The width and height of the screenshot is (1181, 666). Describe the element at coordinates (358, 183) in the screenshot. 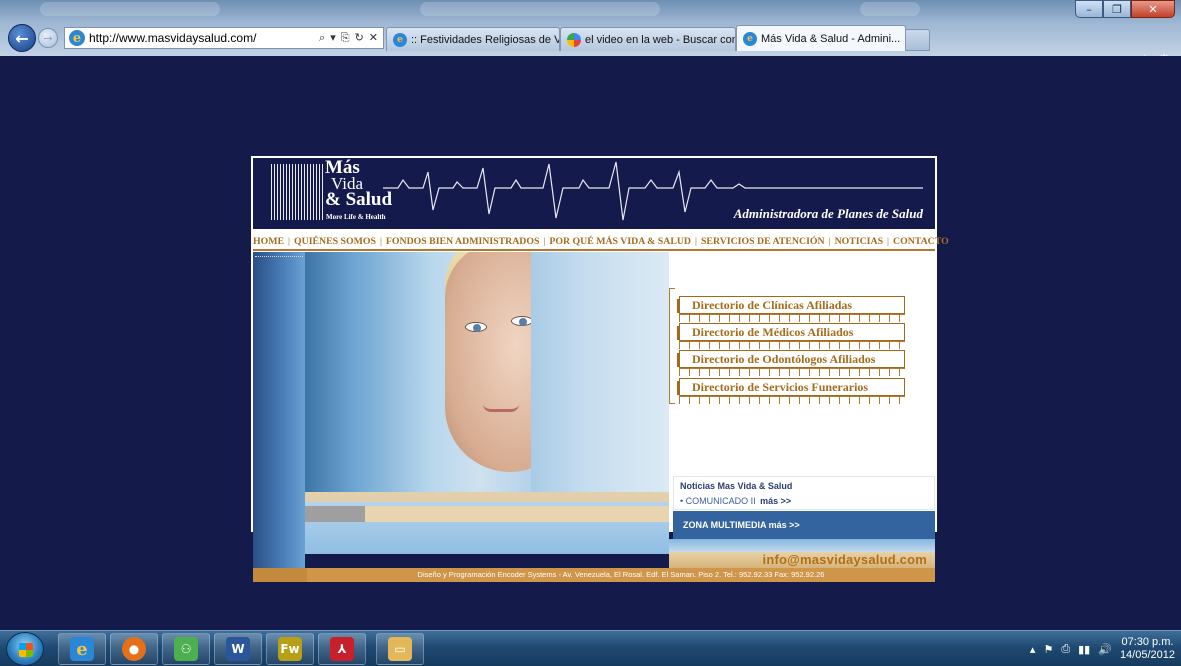

I see `site-logo: Más Vida & Salud` at that location.